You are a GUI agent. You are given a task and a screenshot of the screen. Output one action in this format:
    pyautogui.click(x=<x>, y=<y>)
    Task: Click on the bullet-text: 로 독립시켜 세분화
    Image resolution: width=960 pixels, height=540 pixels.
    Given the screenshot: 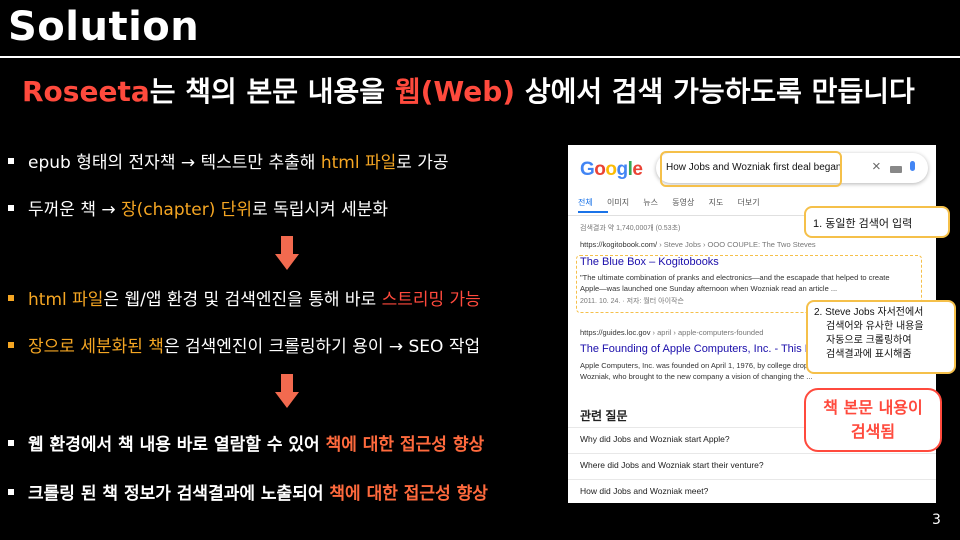 What is the action you would take?
    pyautogui.click(x=320, y=210)
    